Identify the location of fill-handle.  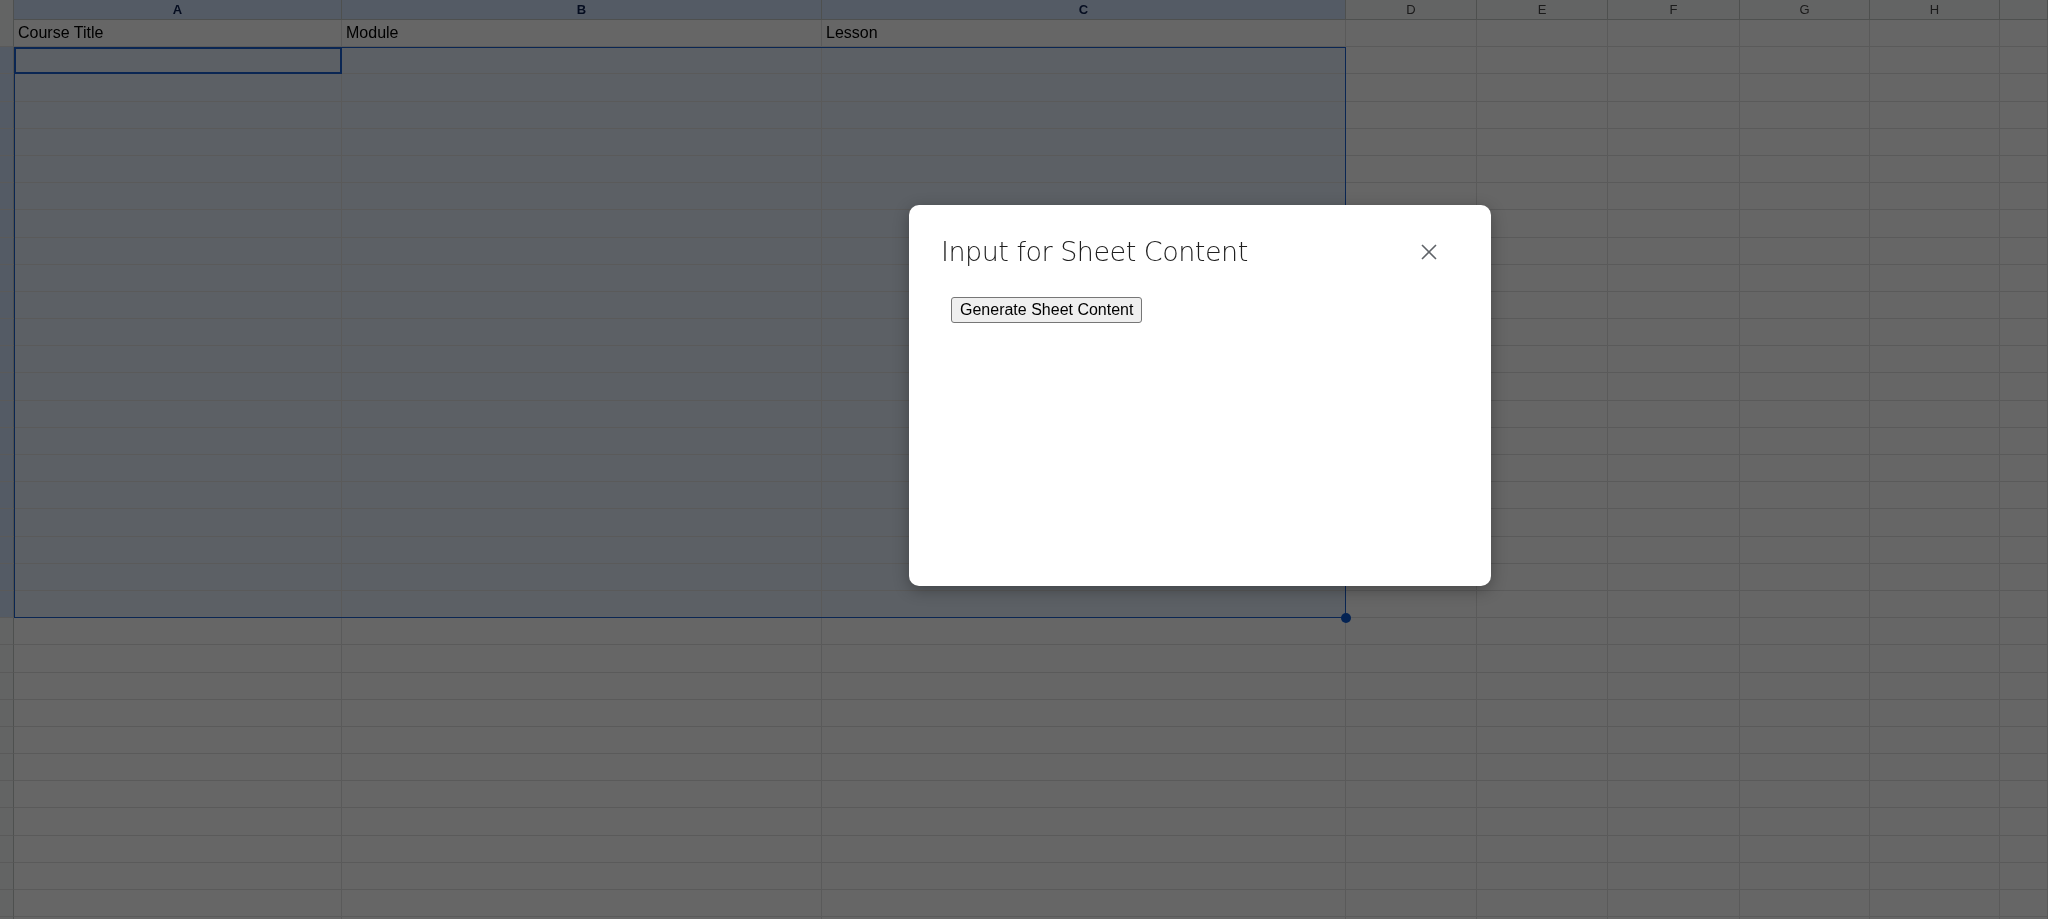
(1346, 618).